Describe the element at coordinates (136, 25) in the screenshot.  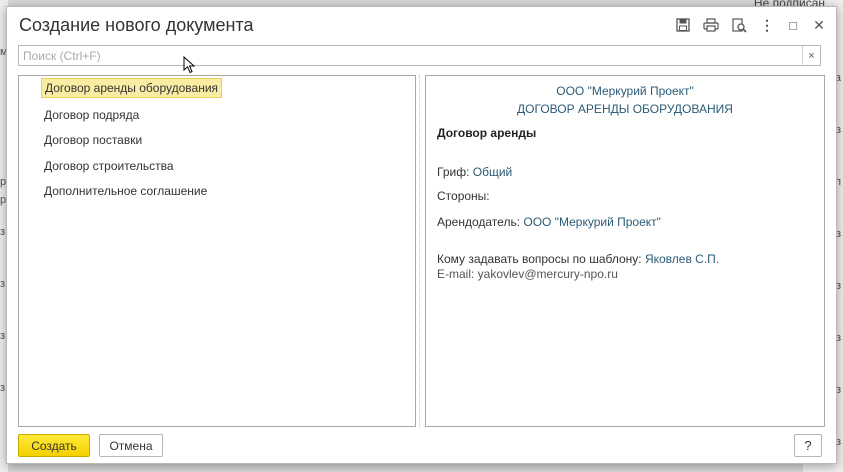
I see `dialog-title: Создание нового документа` at that location.